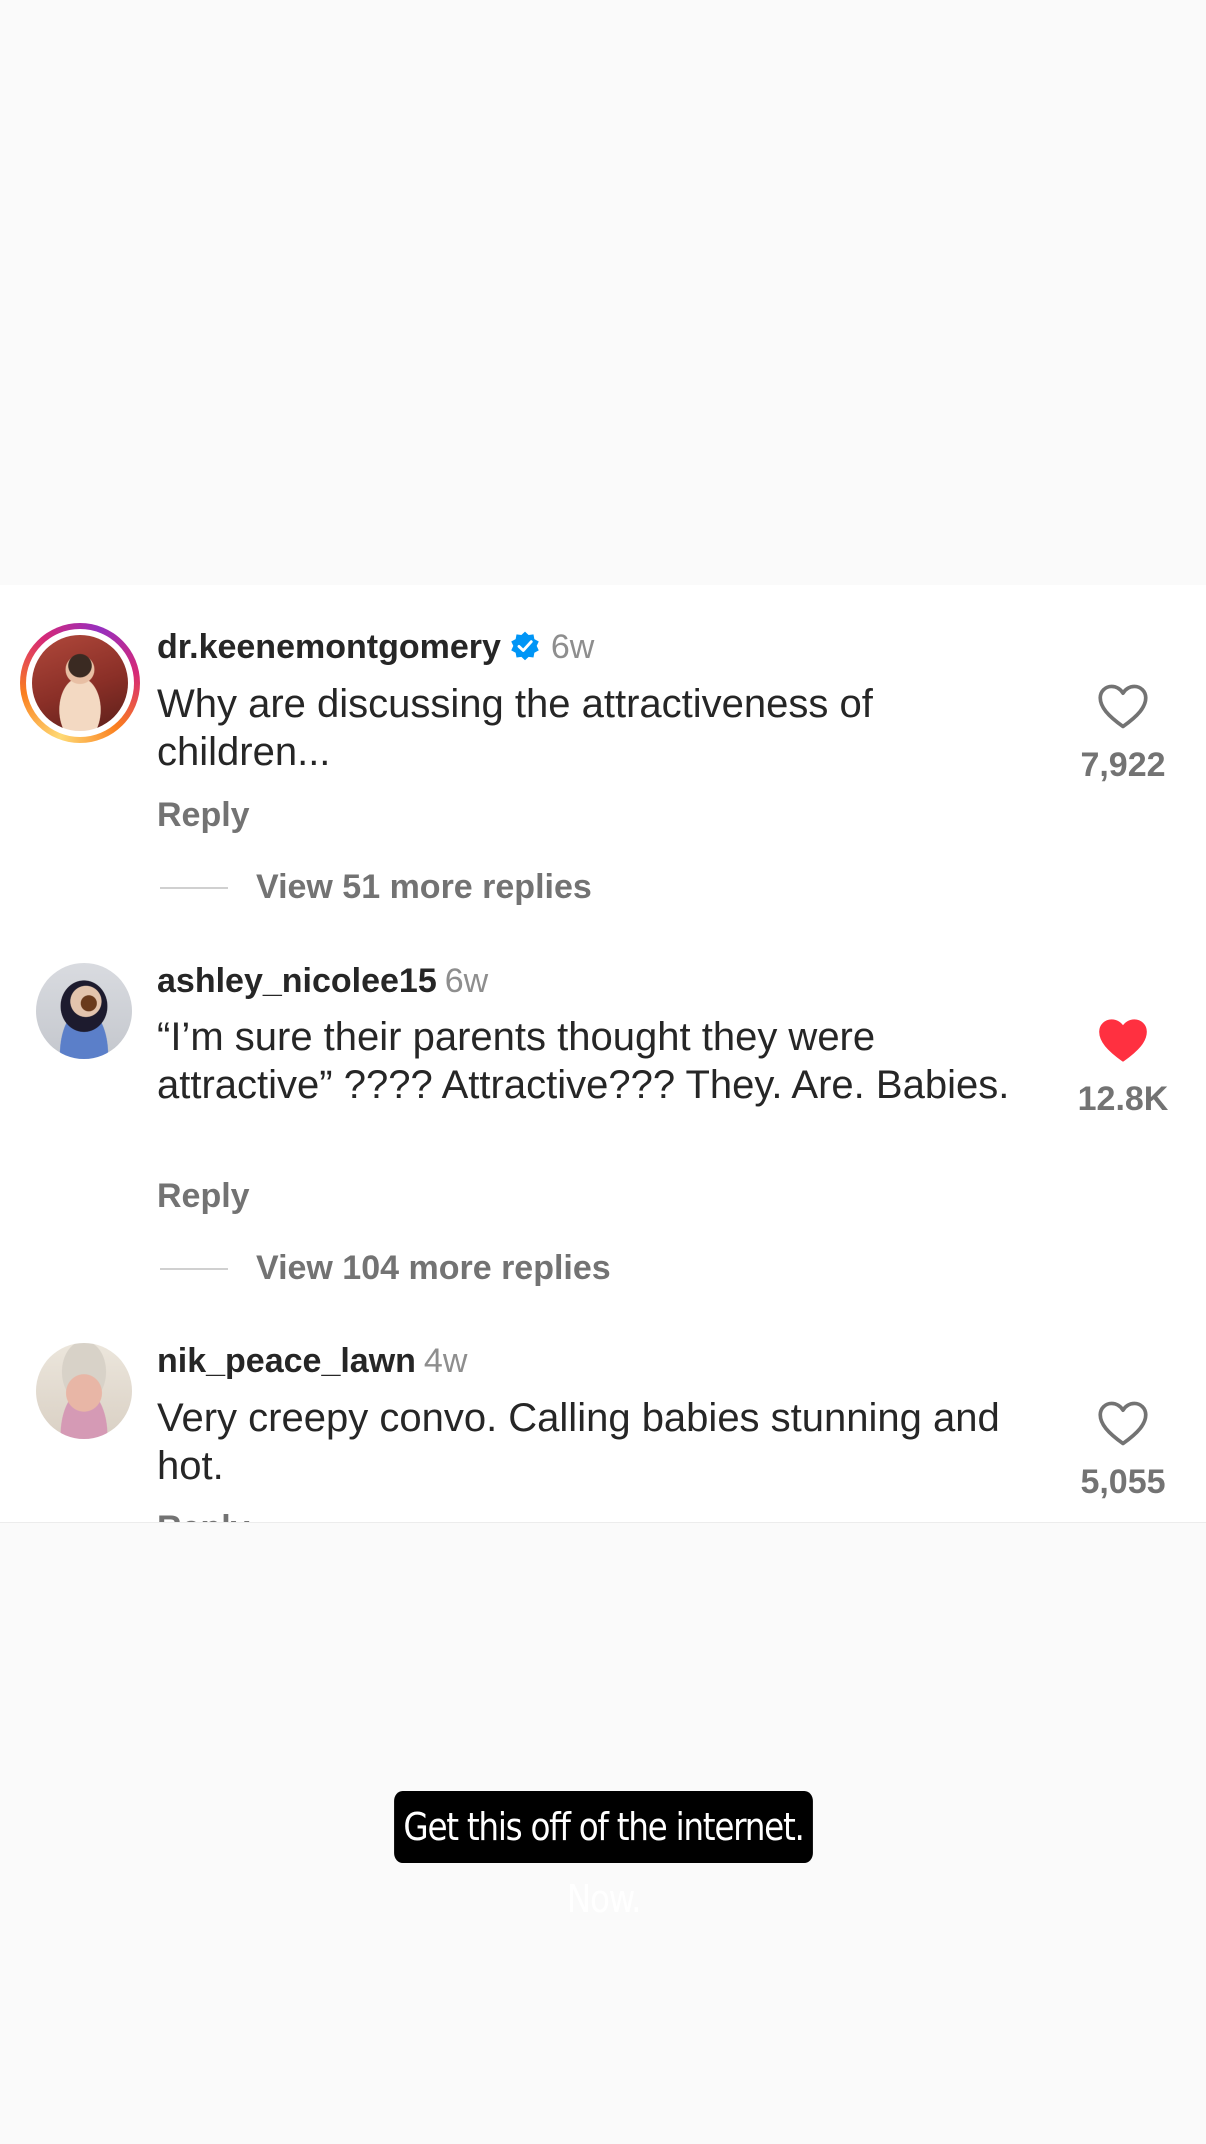 The width and height of the screenshot is (1206, 2144). I want to click on comment-header: nik_peace_lawn 4w, so click(312, 1361).